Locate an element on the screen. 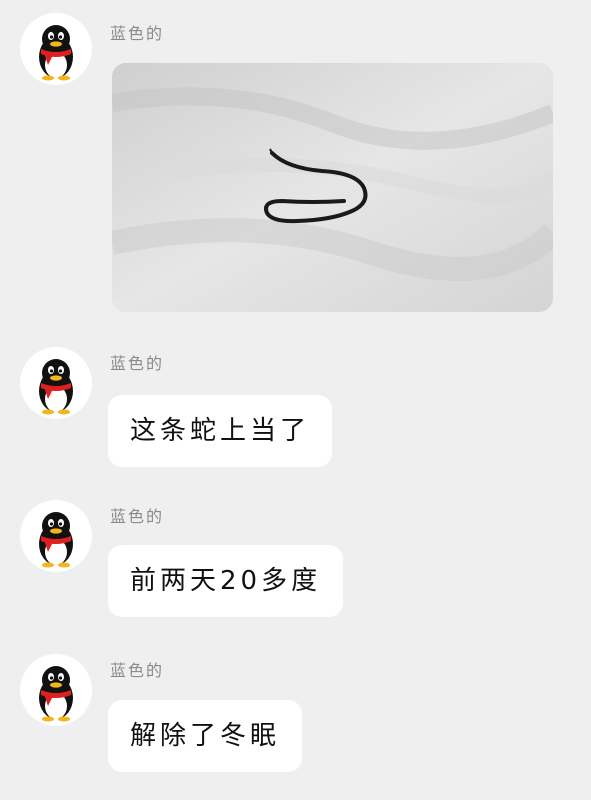 This screenshot has height=800, width=591. message-bubble: 解除了冬眠 is located at coordinates (205, 736).